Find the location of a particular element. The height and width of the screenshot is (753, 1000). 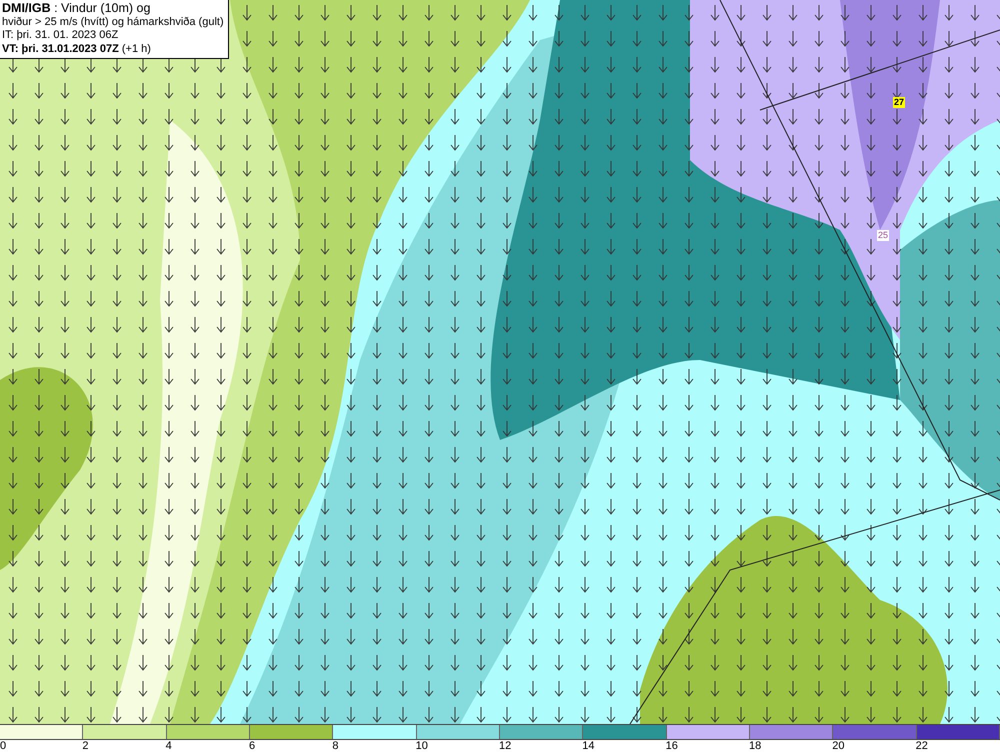

legend-tick-label: 2 is located at coordinates (85, 746).